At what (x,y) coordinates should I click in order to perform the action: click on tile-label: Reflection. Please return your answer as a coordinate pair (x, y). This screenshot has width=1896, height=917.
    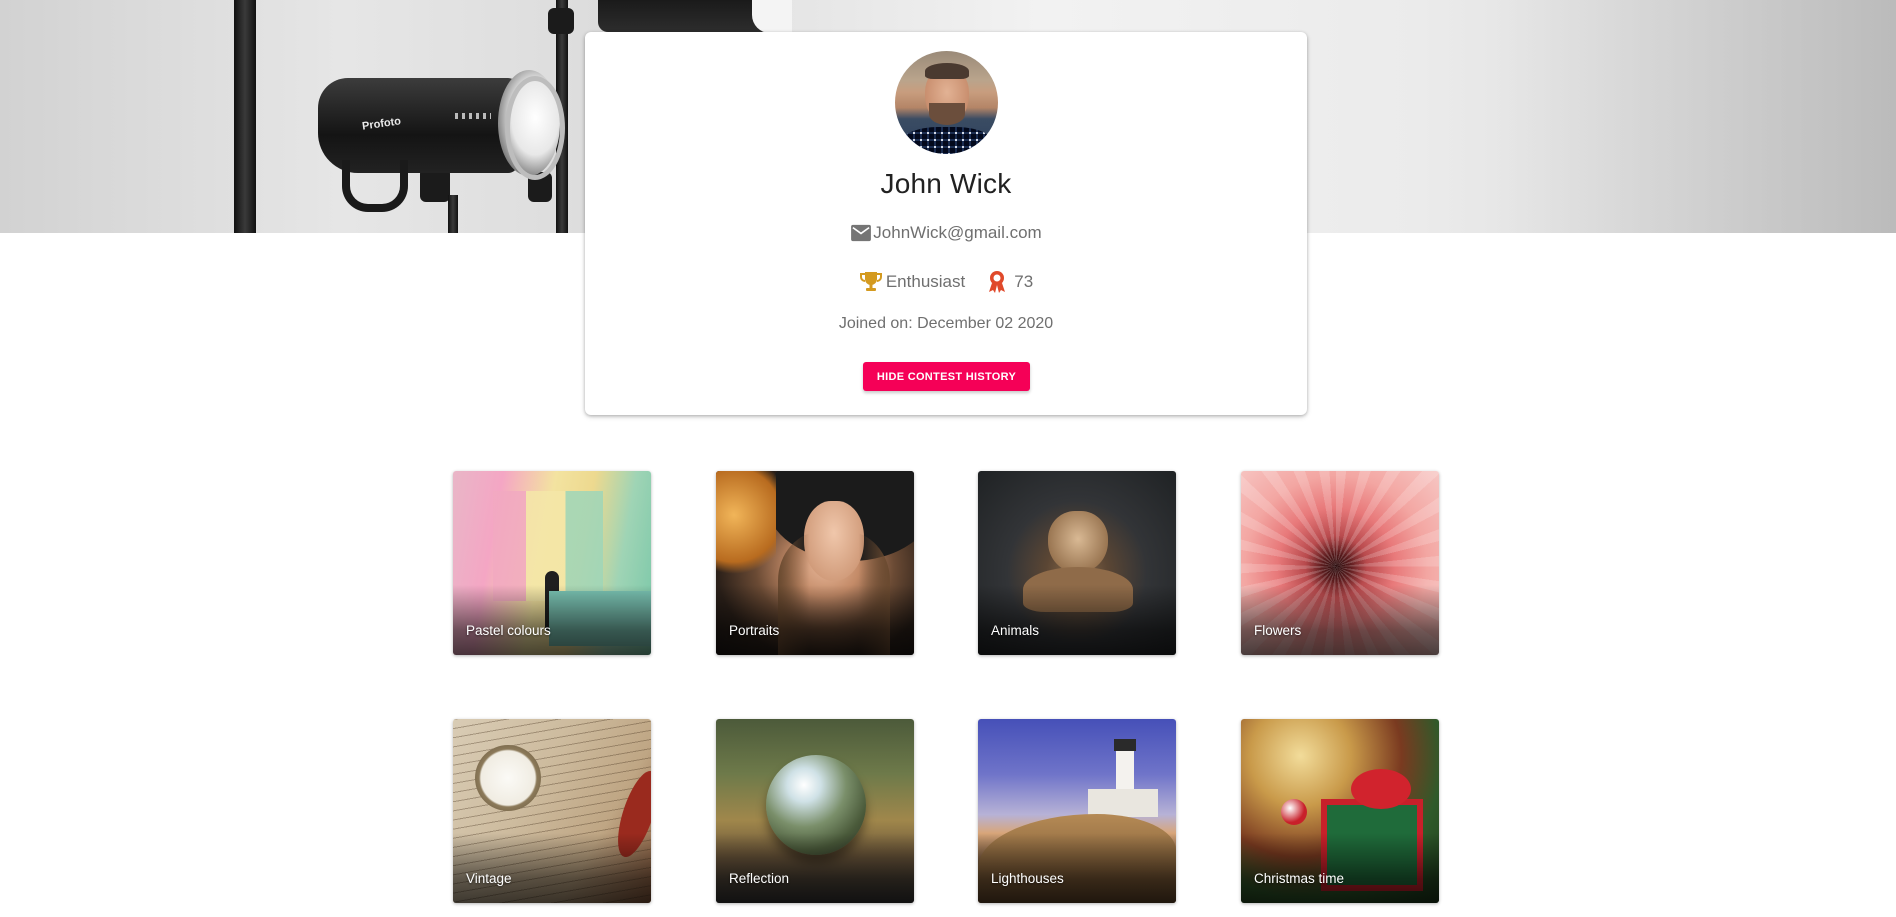
    Looking at the image, I should click on (759, 878).